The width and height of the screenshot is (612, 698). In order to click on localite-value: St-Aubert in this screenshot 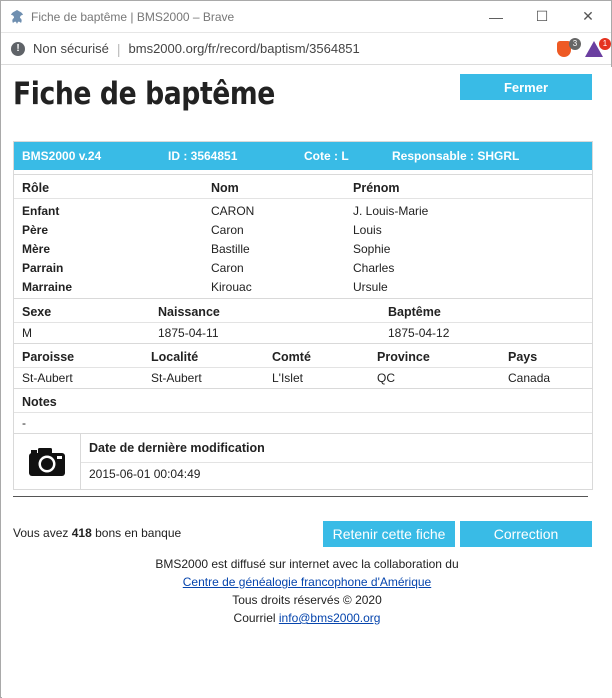, I will do `click(176, 378)`.